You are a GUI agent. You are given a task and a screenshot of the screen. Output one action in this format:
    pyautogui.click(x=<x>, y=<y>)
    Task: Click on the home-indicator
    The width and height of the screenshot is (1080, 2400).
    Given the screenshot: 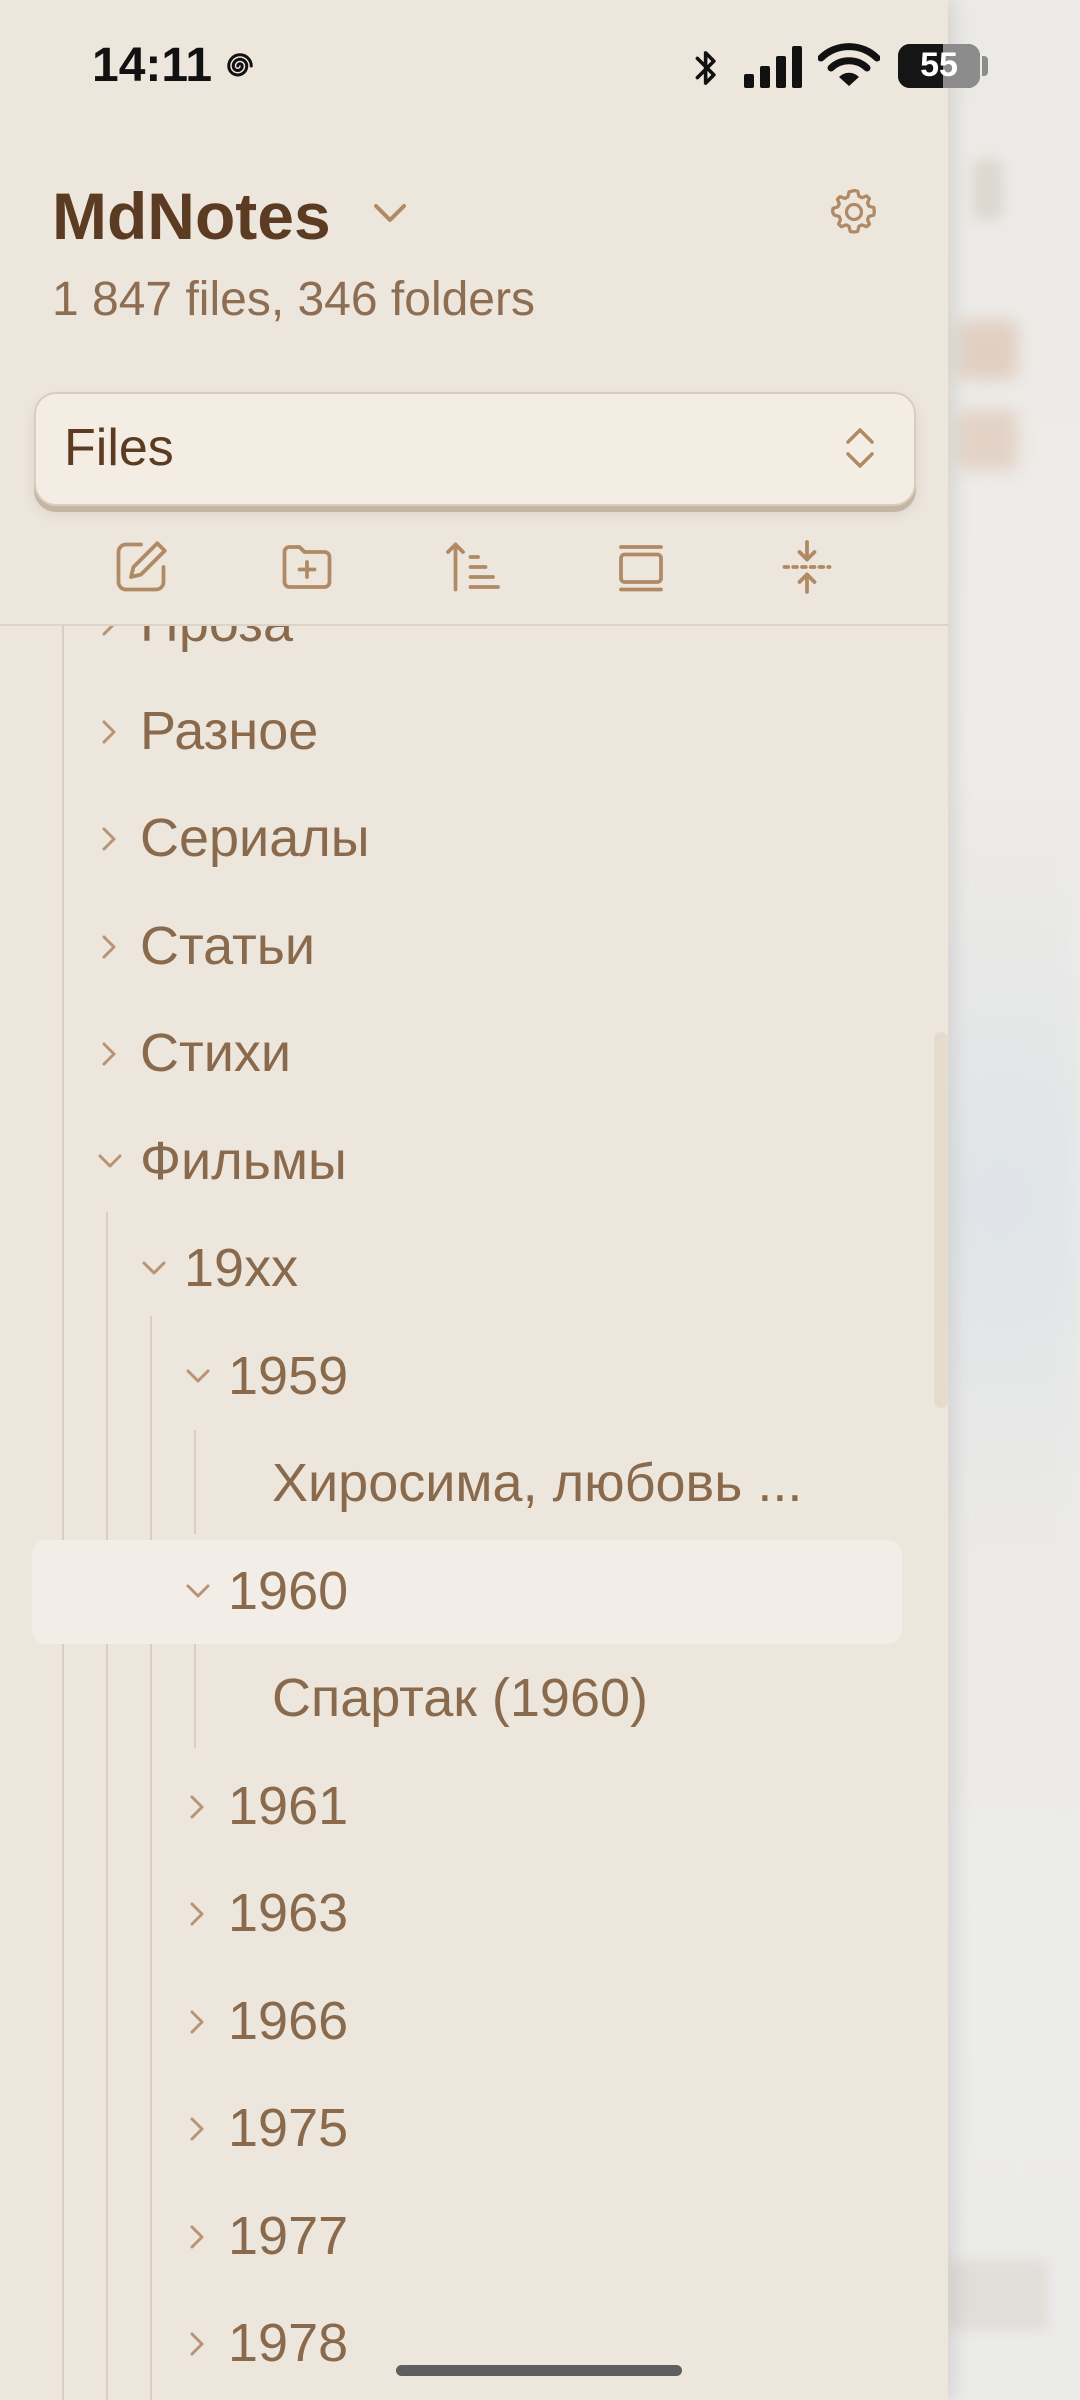 What is the action you would take?
    pyautogui.click(x=539, y=2370)
    